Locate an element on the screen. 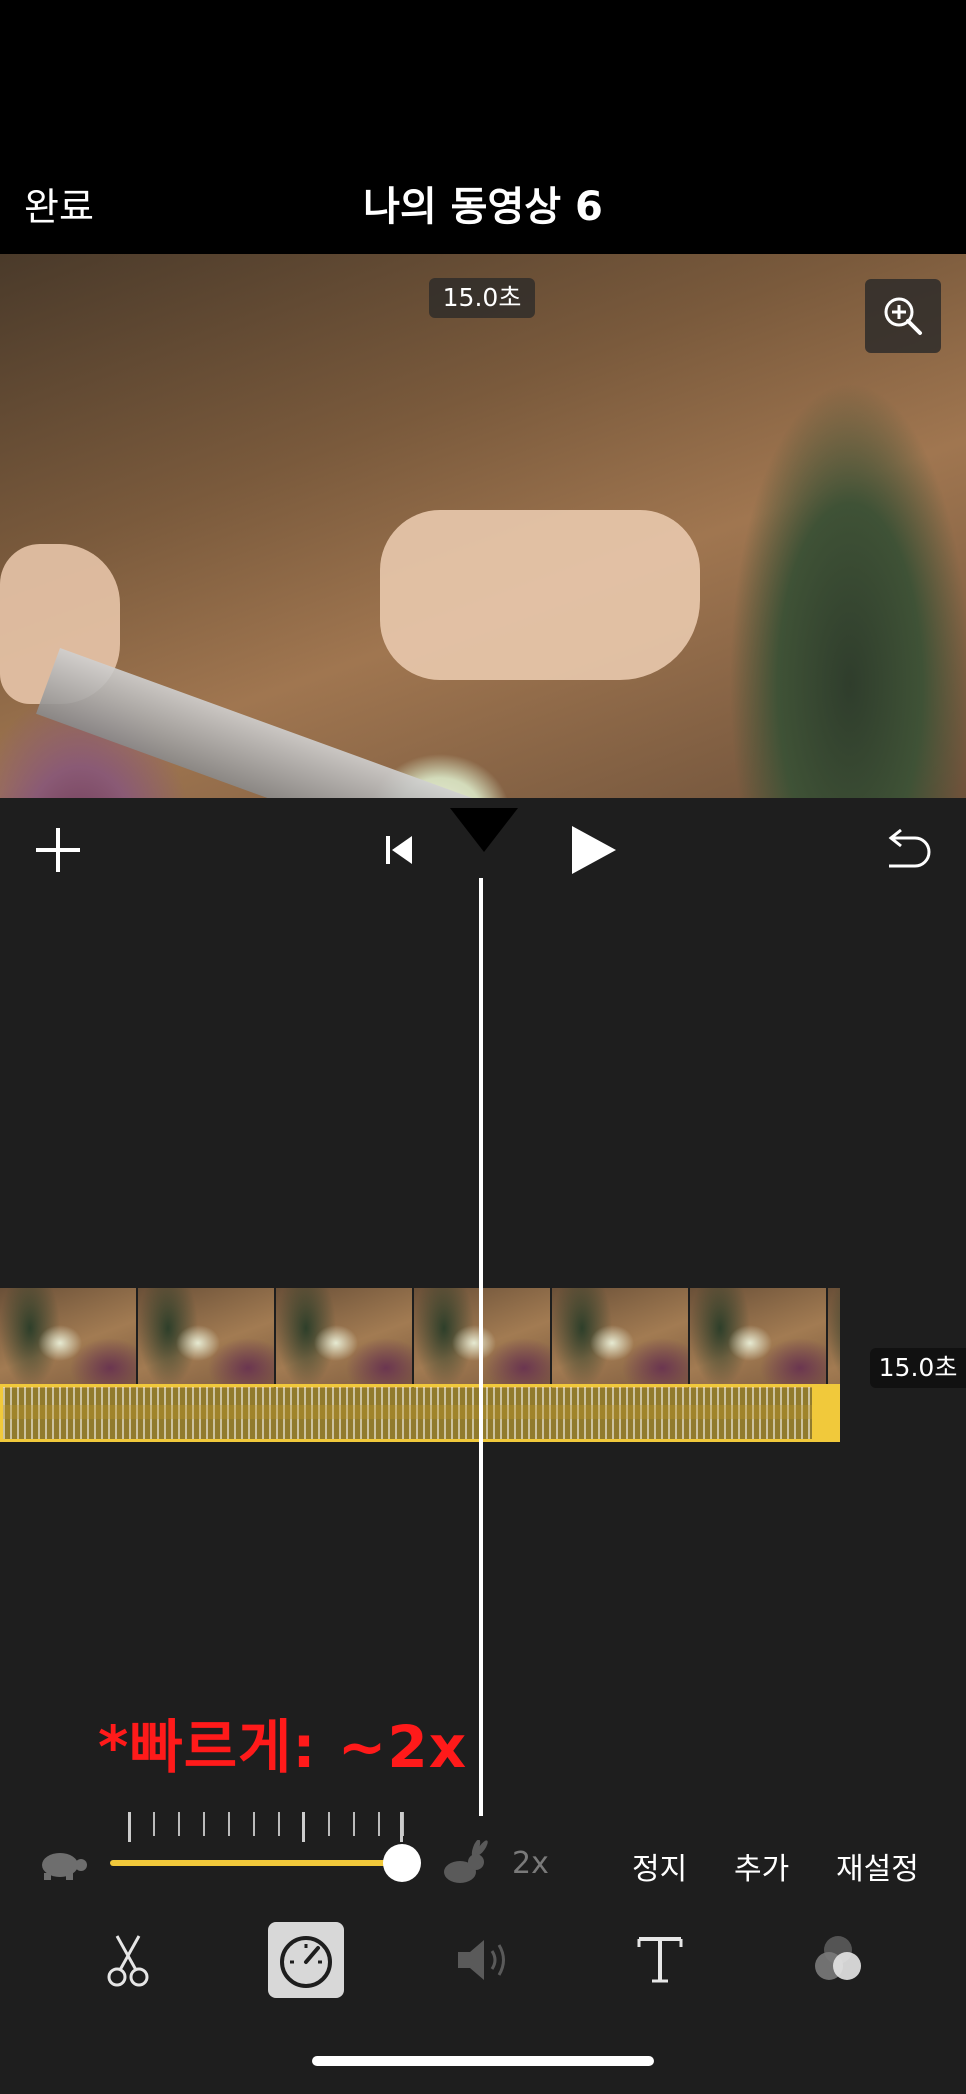  speed-annotation: *빠르게: ~2x is located at coordinates (283, 1747).